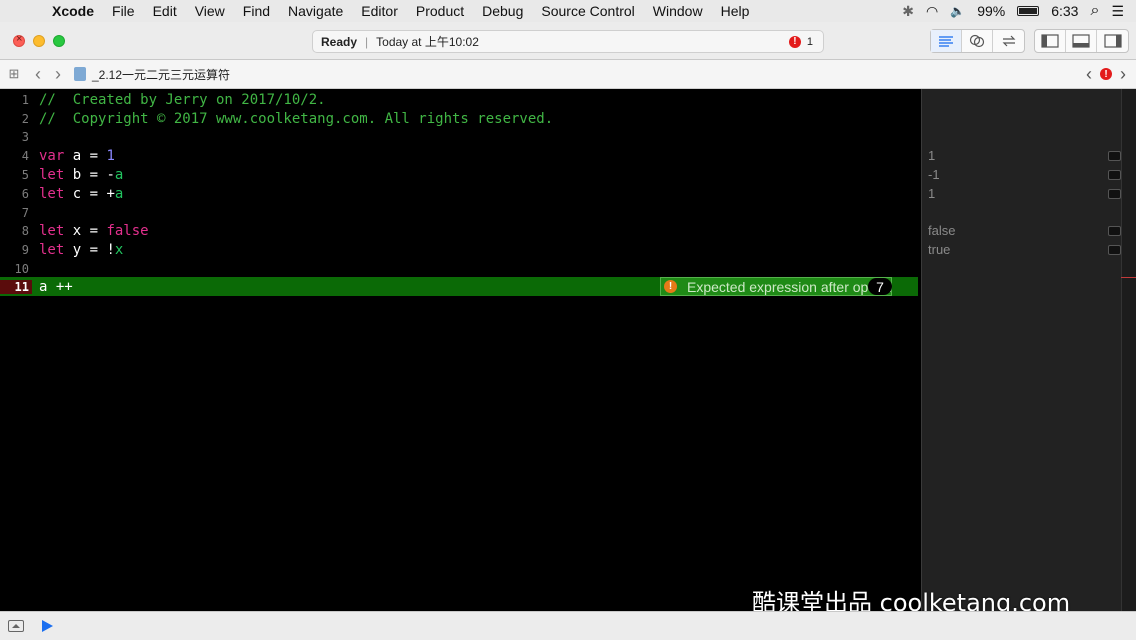 The height and width of the screenshot is (640, 1136). What do you see at coordinates (81, 249) in the screenshot?
I see `code-text: let y = !x` at bounding box center [81, 249].